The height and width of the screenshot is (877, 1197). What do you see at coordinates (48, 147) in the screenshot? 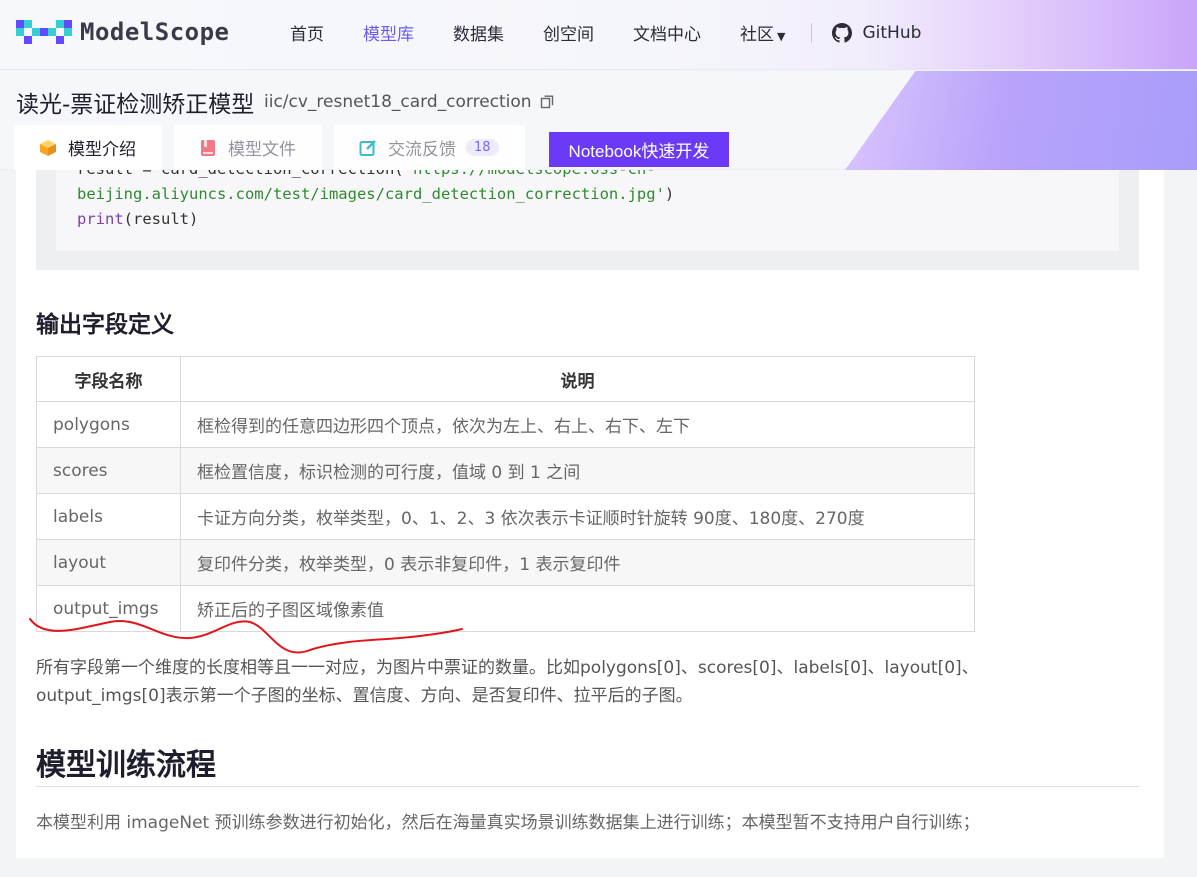
I see `box-icon` at bounding box center [48, 147].